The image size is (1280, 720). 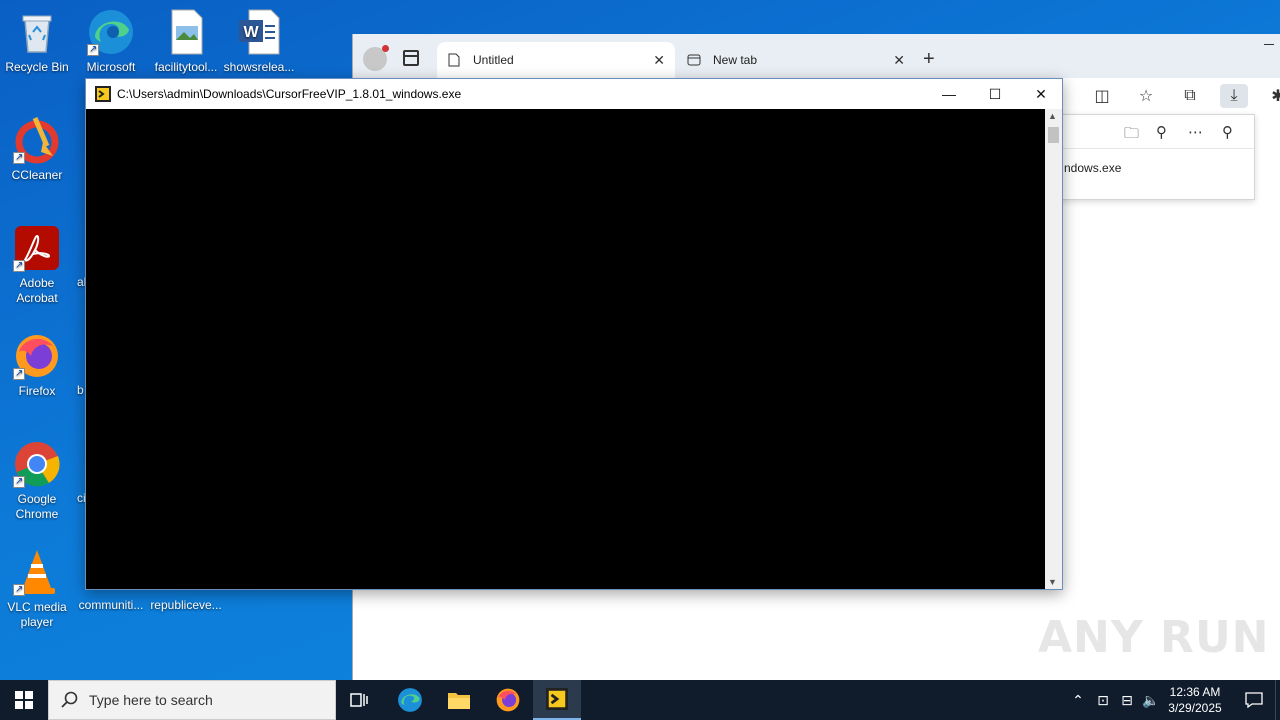 I want to click on acrobat-icon, so click(x=37, y=248).